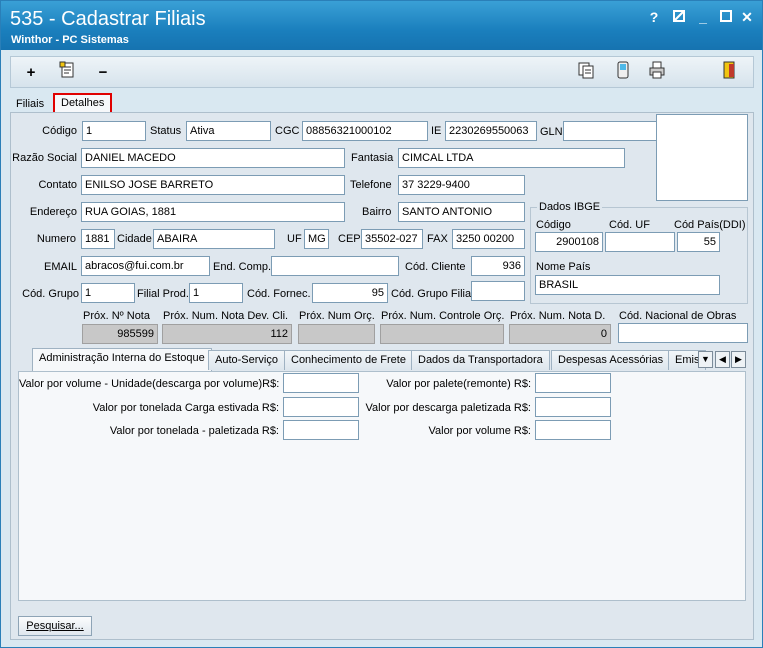  What do you see at coordinates (213, 158) in the screenshot?
I see `razao-field: DANIEL MACEDO` at bounding box center [213, 158].